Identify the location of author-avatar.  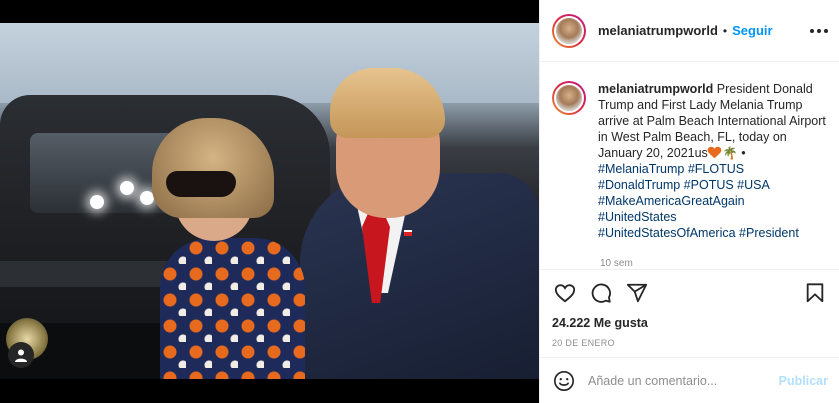
(569, 30).